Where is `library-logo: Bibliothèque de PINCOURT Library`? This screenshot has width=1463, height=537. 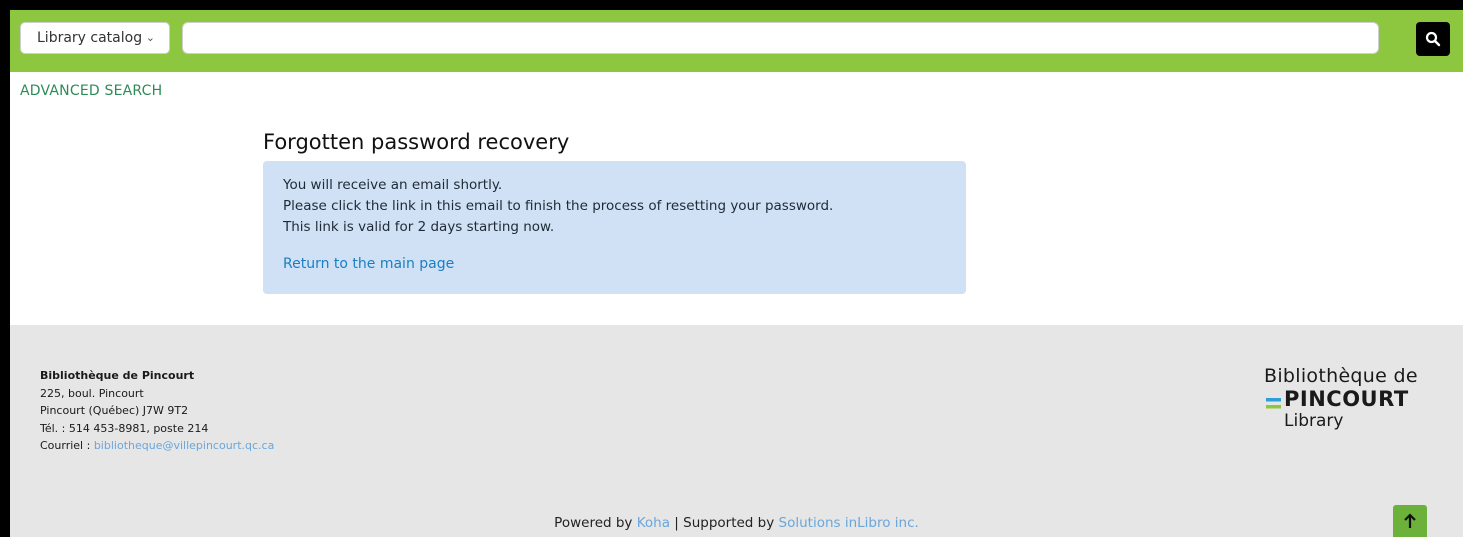 library-logo: Bibliothèque de PINCOURT Library is located at coordinates (1349, 405).